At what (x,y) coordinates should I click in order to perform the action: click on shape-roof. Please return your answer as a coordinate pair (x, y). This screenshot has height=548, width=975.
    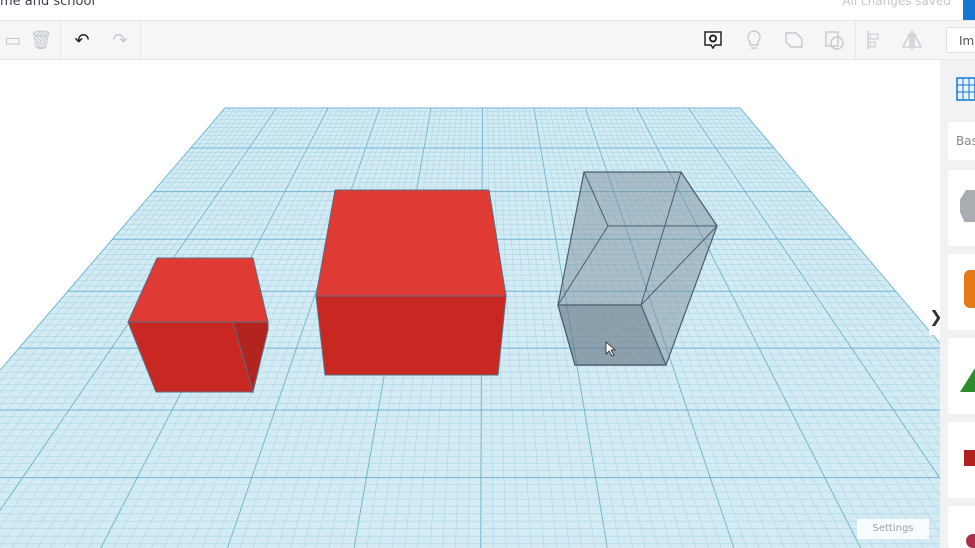
    Looking at the image, I should click on (961, 376).